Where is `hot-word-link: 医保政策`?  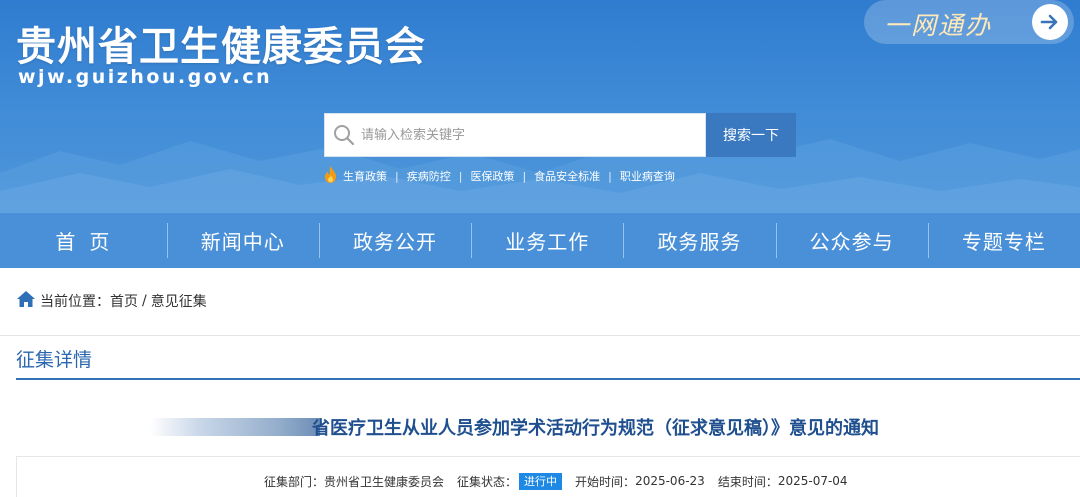 hot-word-link: 医保政策 is located at coordinates (492, 176).